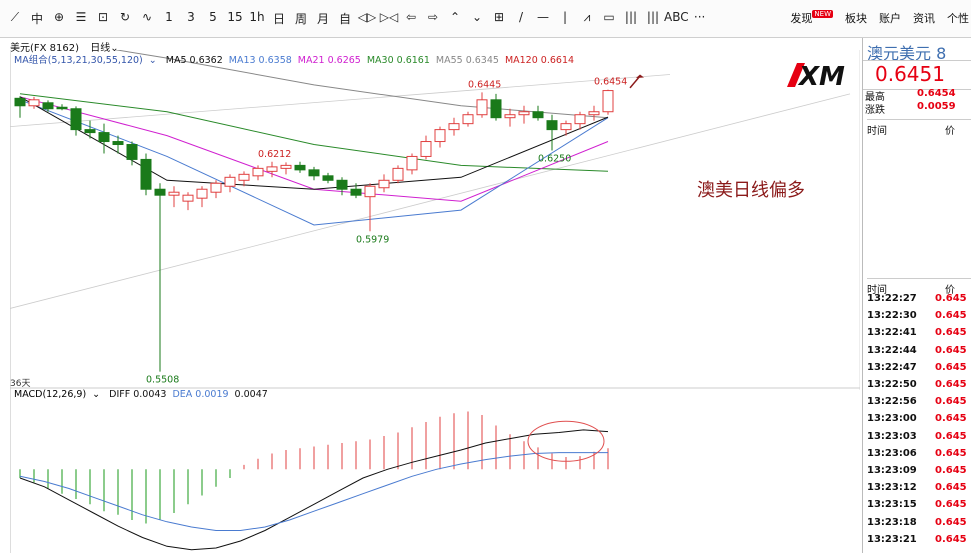 The image size is (971, 553). What do you see at coordinates (50, 394) in the screenshot?
I see `macd-title: MACD(12,26,9)` at bounding box center [50, 394].